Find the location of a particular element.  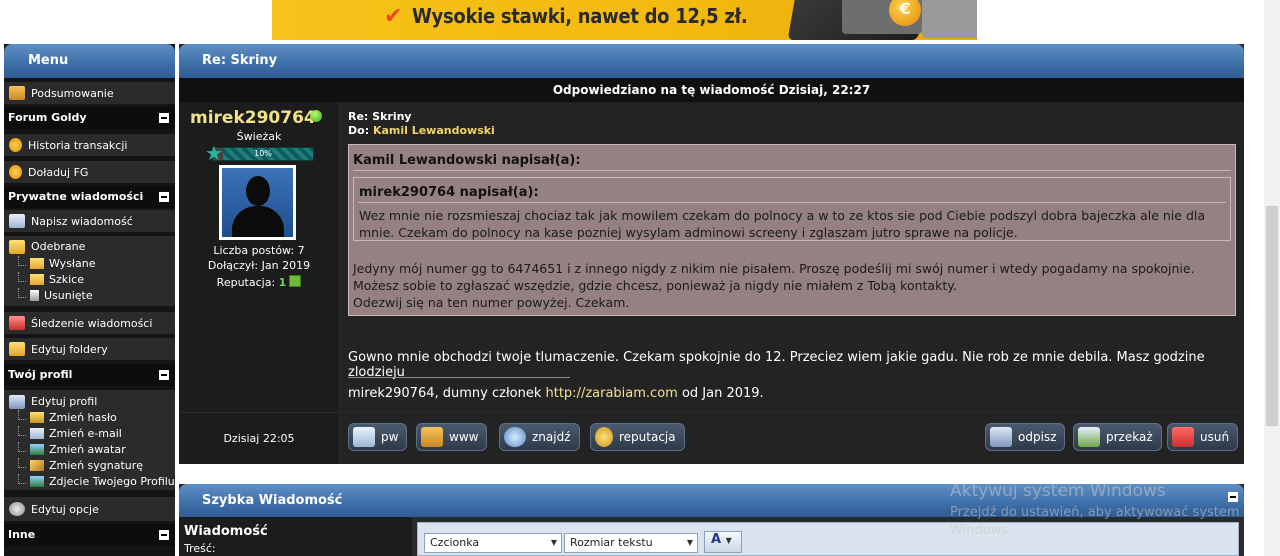

sidebar-item-drafts: Szkice is located at coordinates (51, 278).